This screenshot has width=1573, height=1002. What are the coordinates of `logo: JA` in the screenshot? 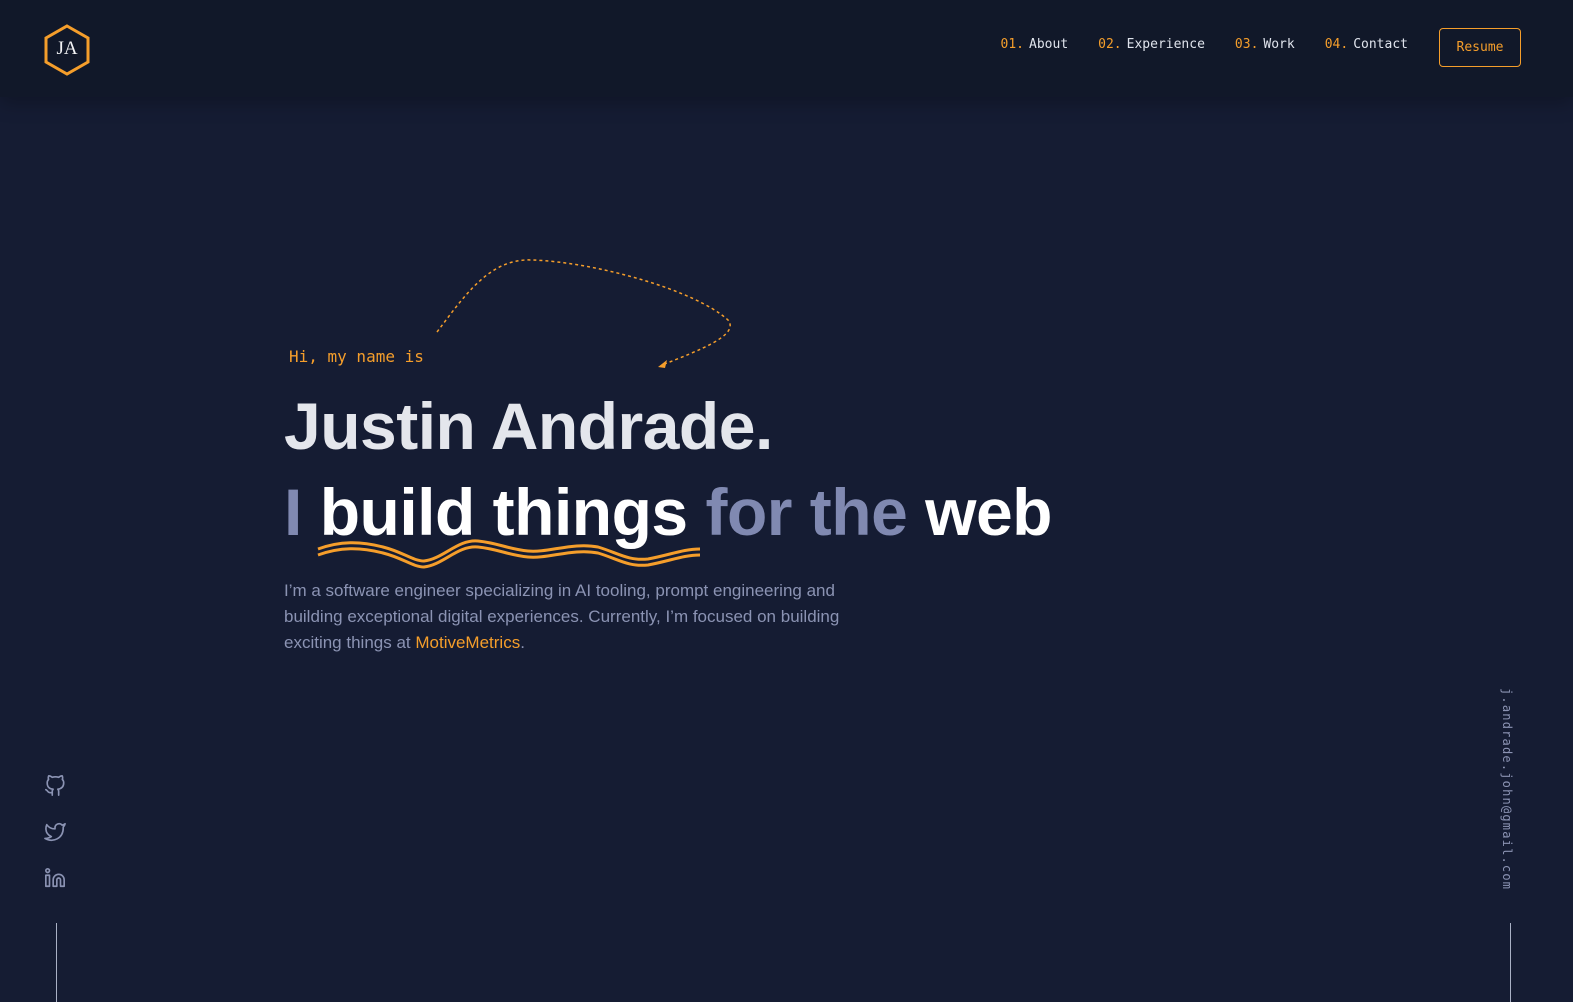 It's located at (67, 50).